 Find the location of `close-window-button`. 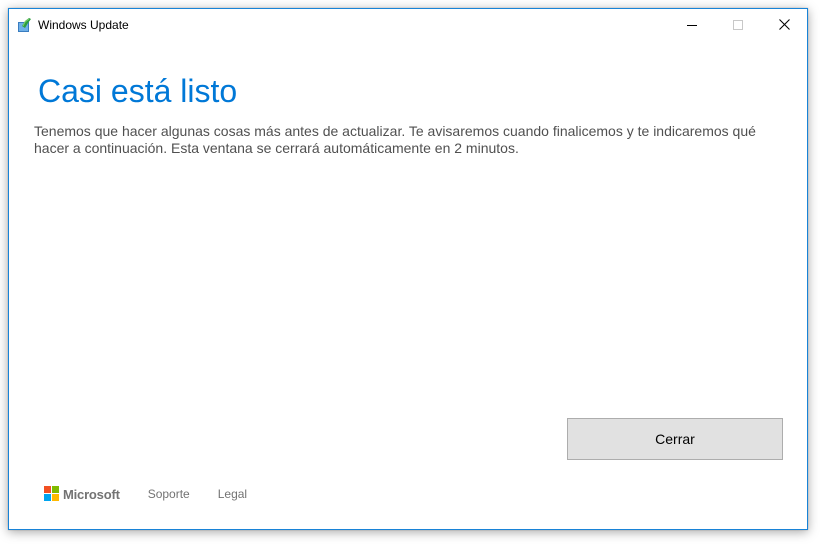

close-window-button is located at coordinates (784, 24).